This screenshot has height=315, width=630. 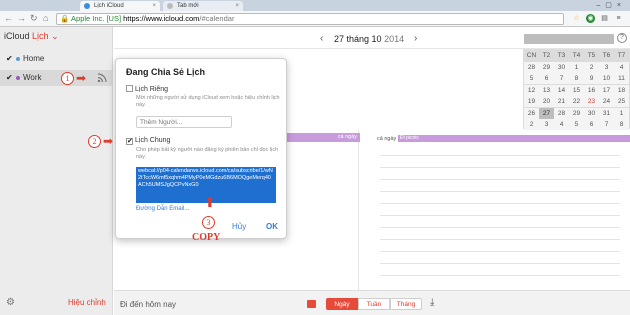 What do you see at coordinates (56, 78) in the screenshot?
I see `calendar-item-work: ✔ Work` at bounding box center [56, 78].